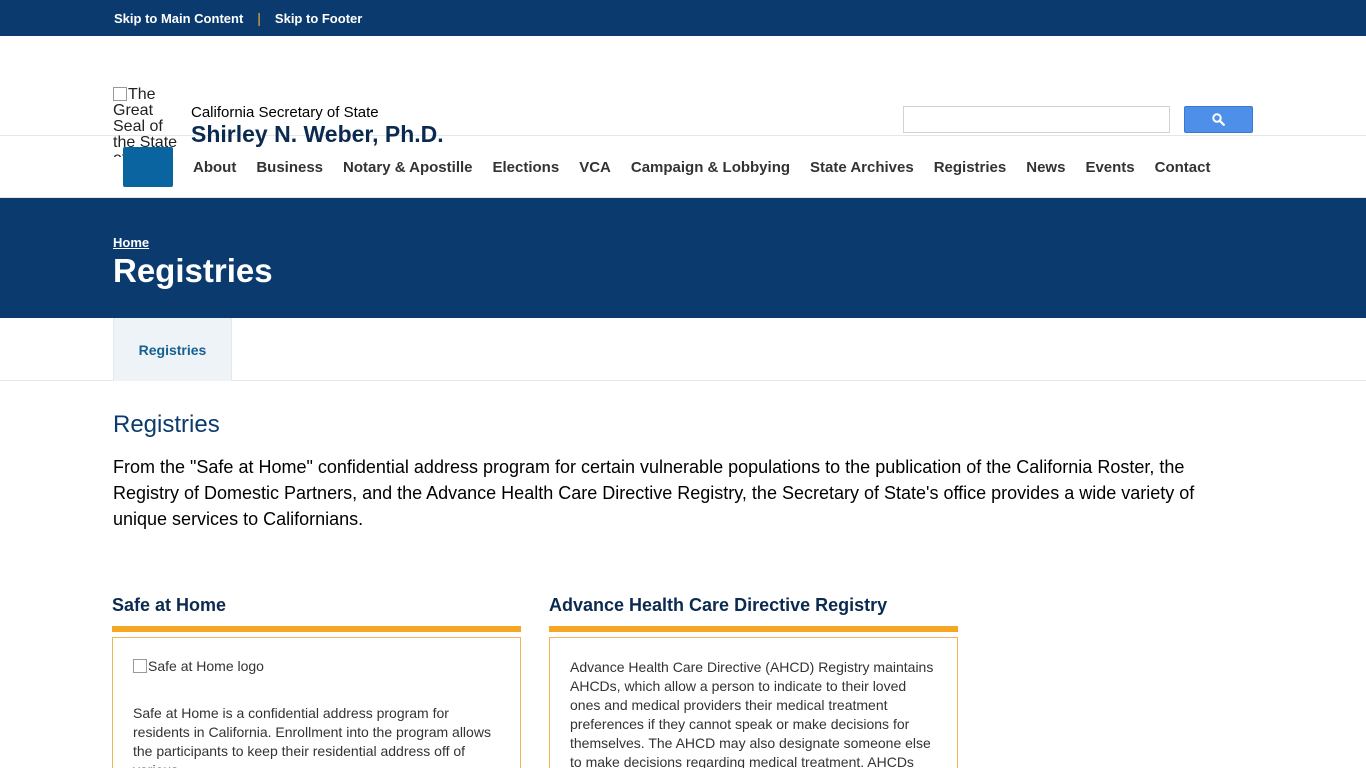 The width and height of the screenshot is (1366, 768). Describe the element at coordinates (1045, 167) in the screenshot. I see `nav-item-news: News` at that location.